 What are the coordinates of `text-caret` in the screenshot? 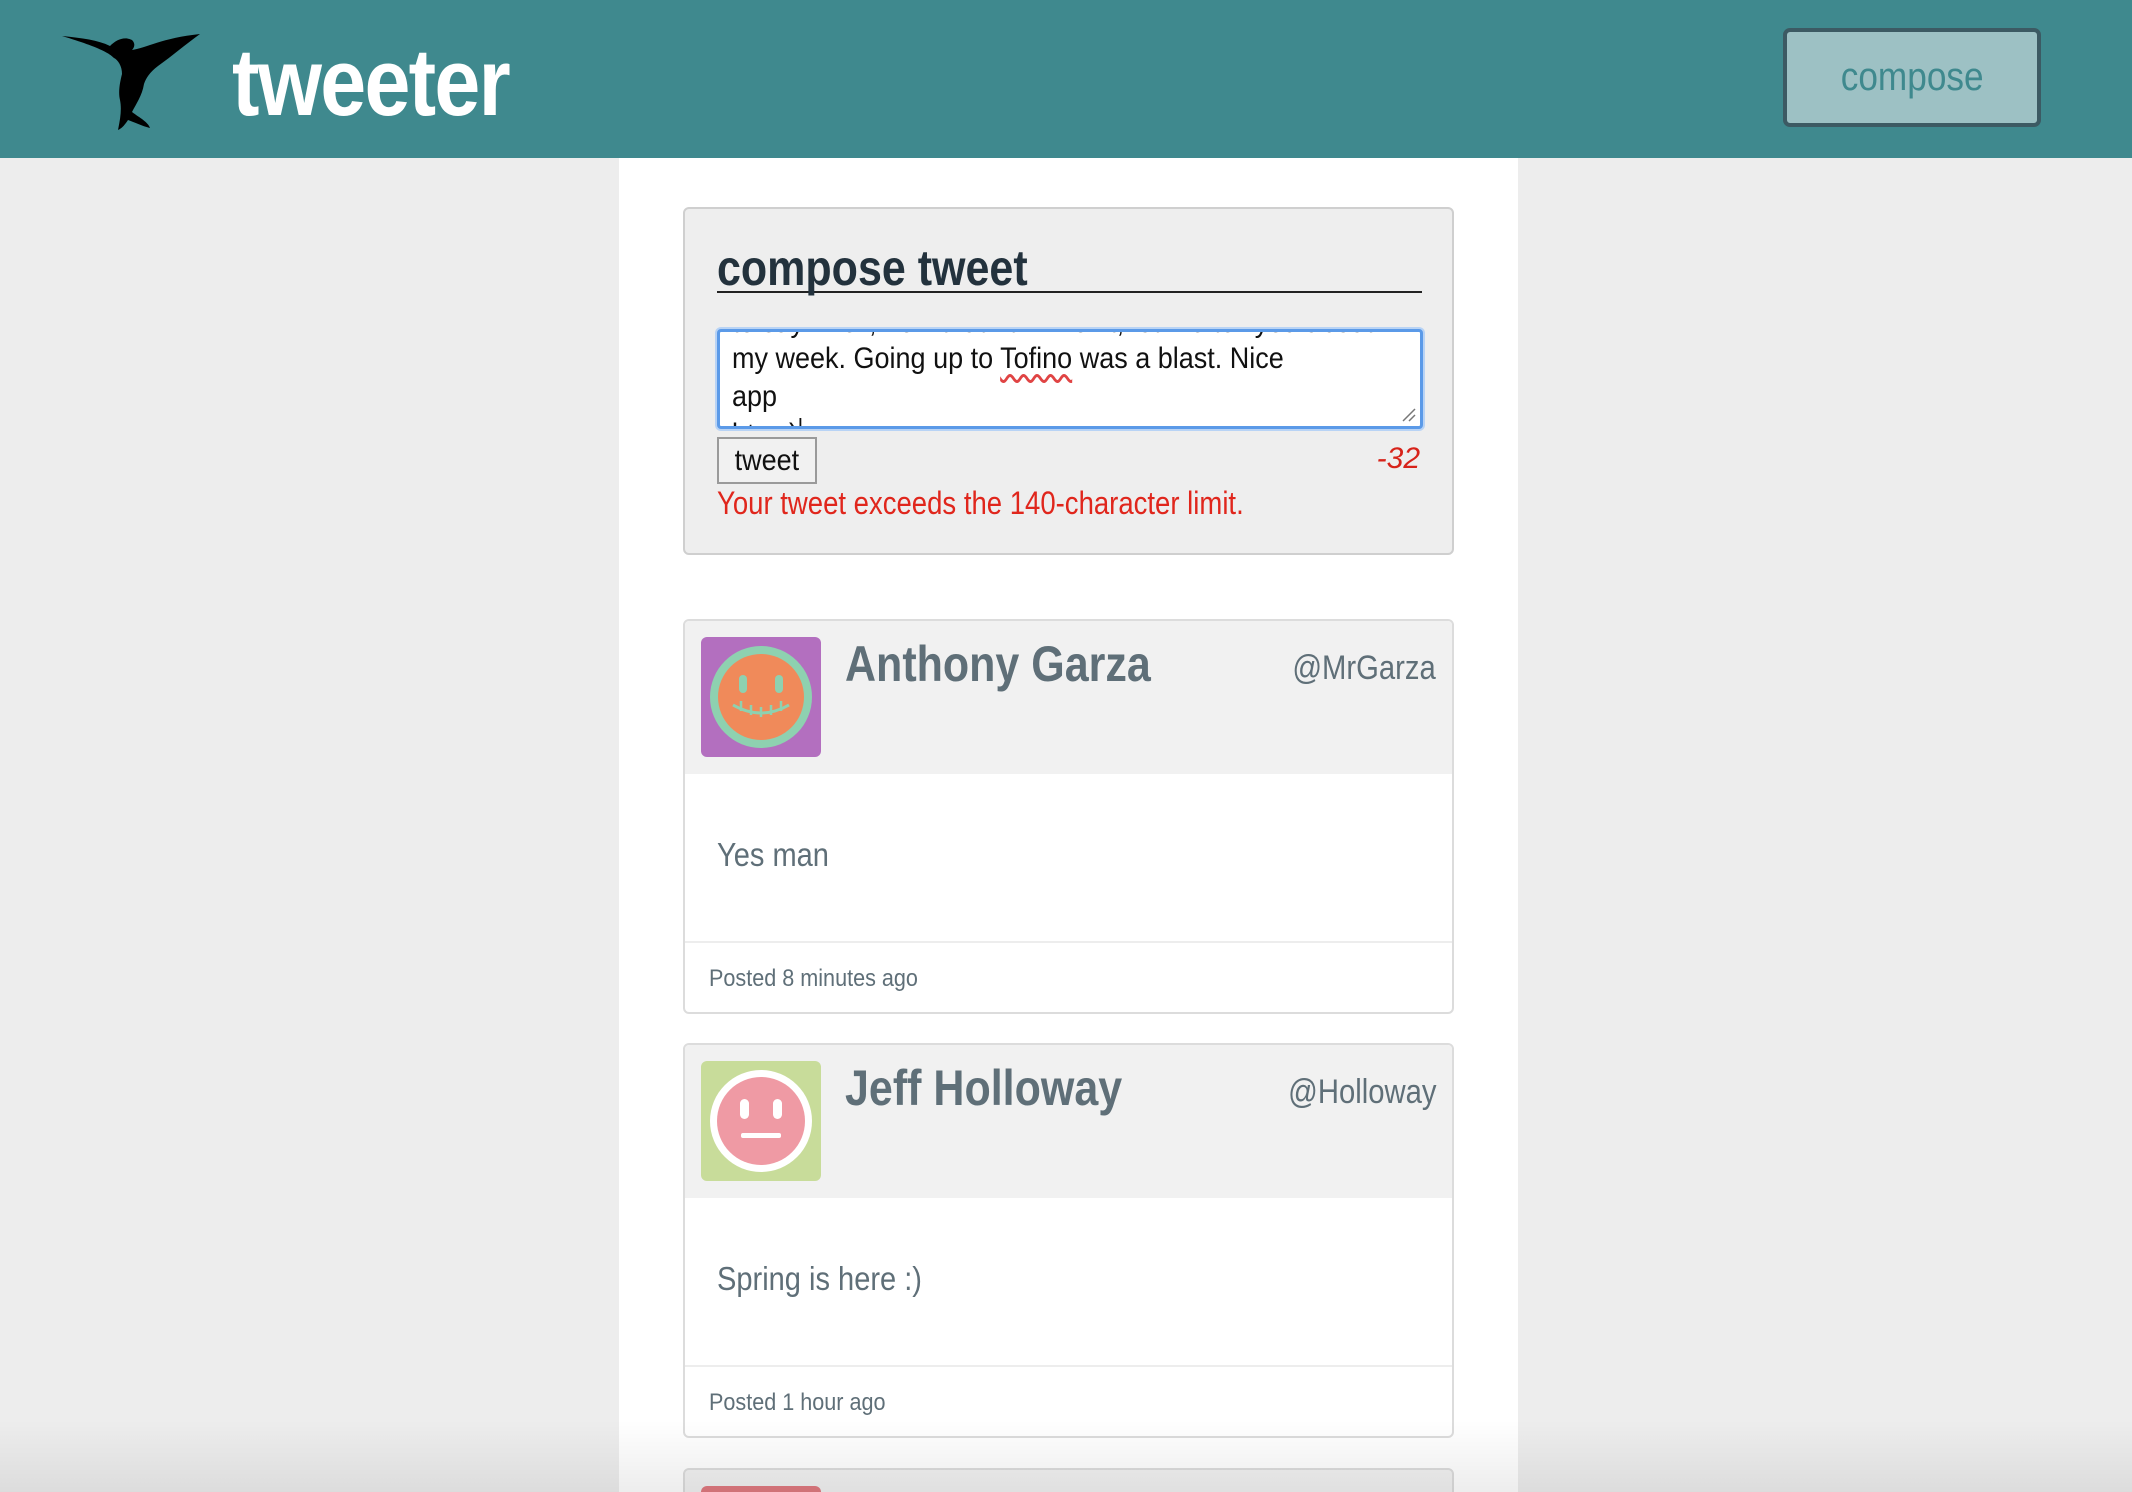 It's located at (800, 422).